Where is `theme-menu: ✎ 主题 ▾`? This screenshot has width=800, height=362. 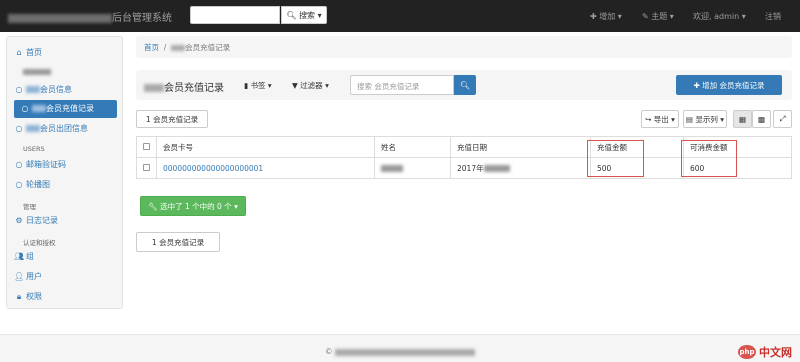 theme-menu: ✎ 主题 ▾ is located at coordinates (658, 16).